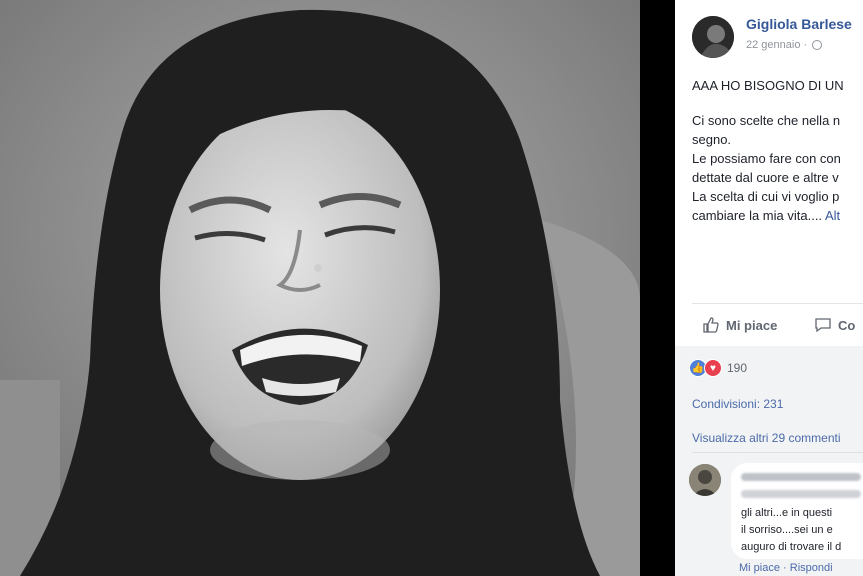 This screenshot has height=576, width=863. What do you see at coordinates (811, 568) in the screenshot?
I see `comment-reply-link: Rispondi` at bounding box center [811, 568].